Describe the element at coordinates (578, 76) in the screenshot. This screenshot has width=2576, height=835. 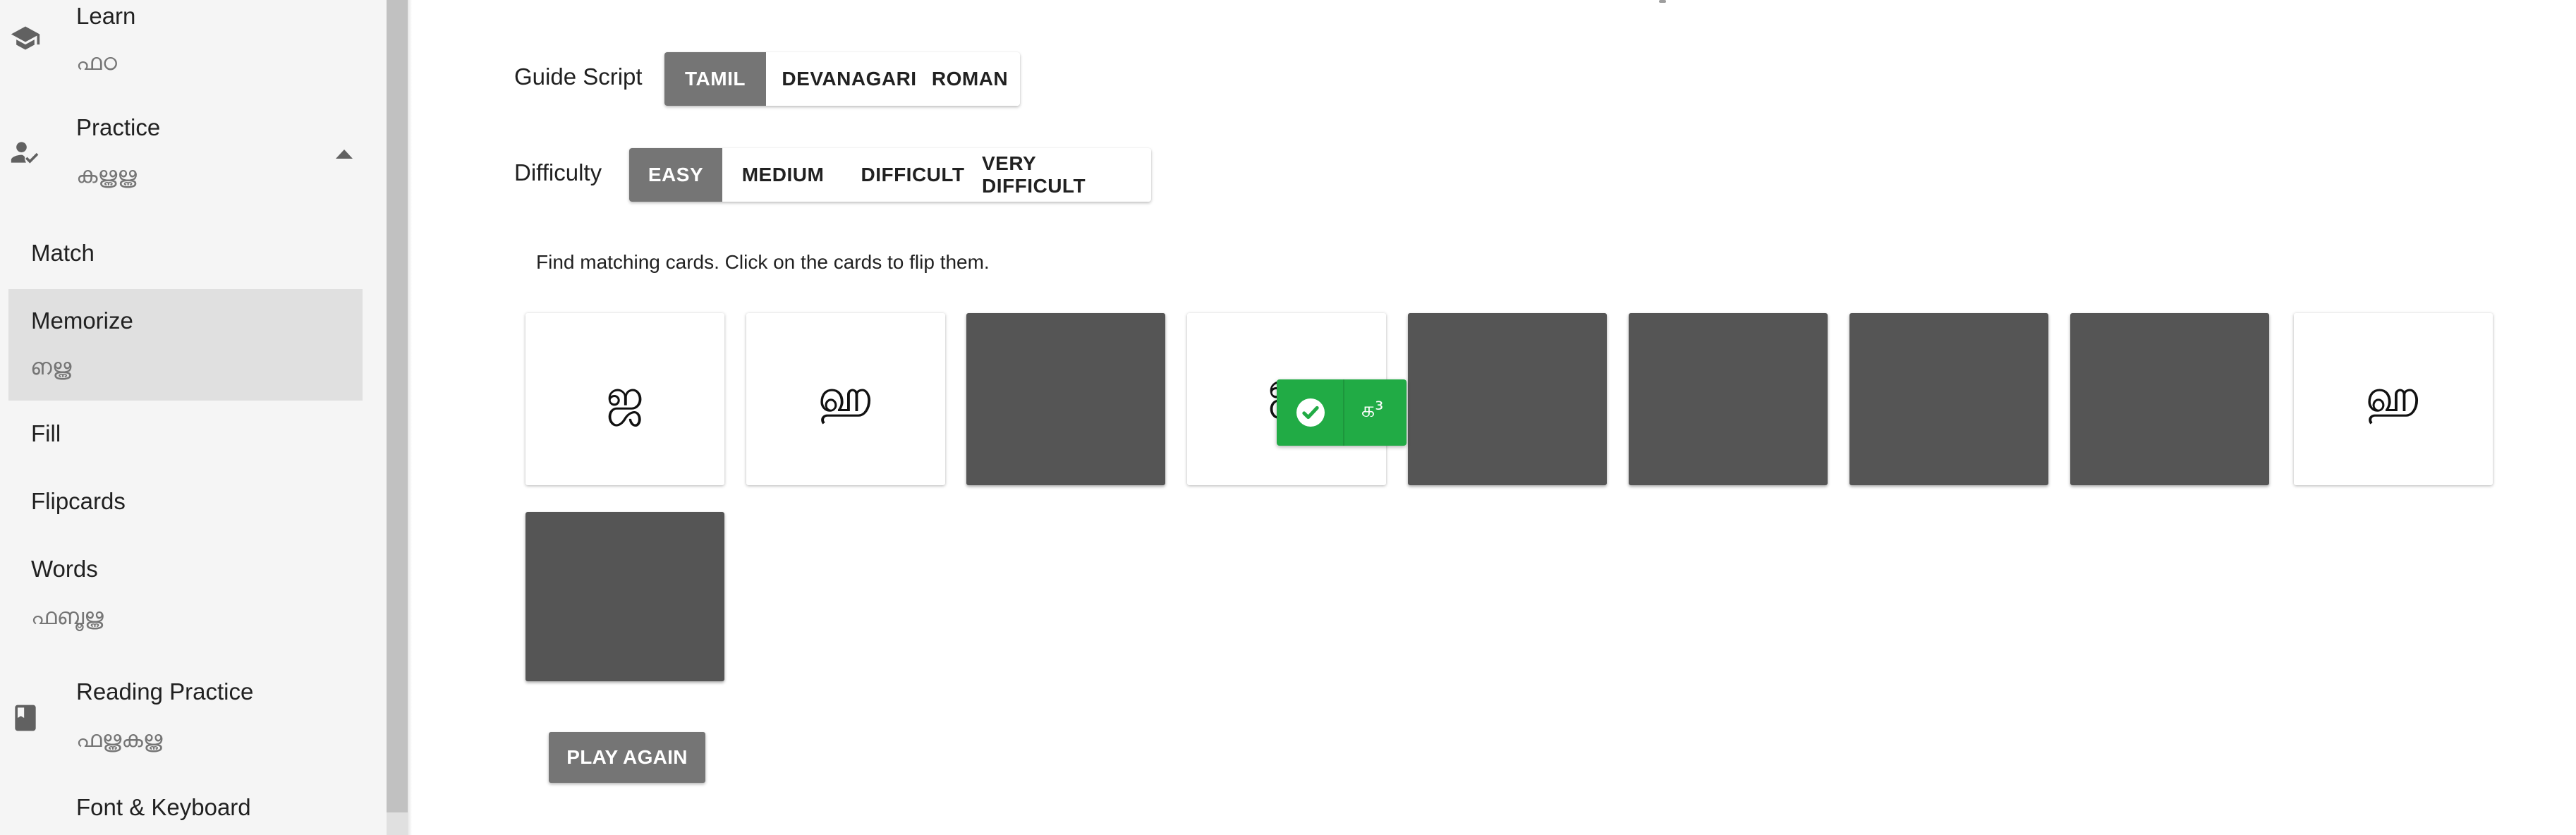
I see `guide-script-label: Guide Script` at that location.